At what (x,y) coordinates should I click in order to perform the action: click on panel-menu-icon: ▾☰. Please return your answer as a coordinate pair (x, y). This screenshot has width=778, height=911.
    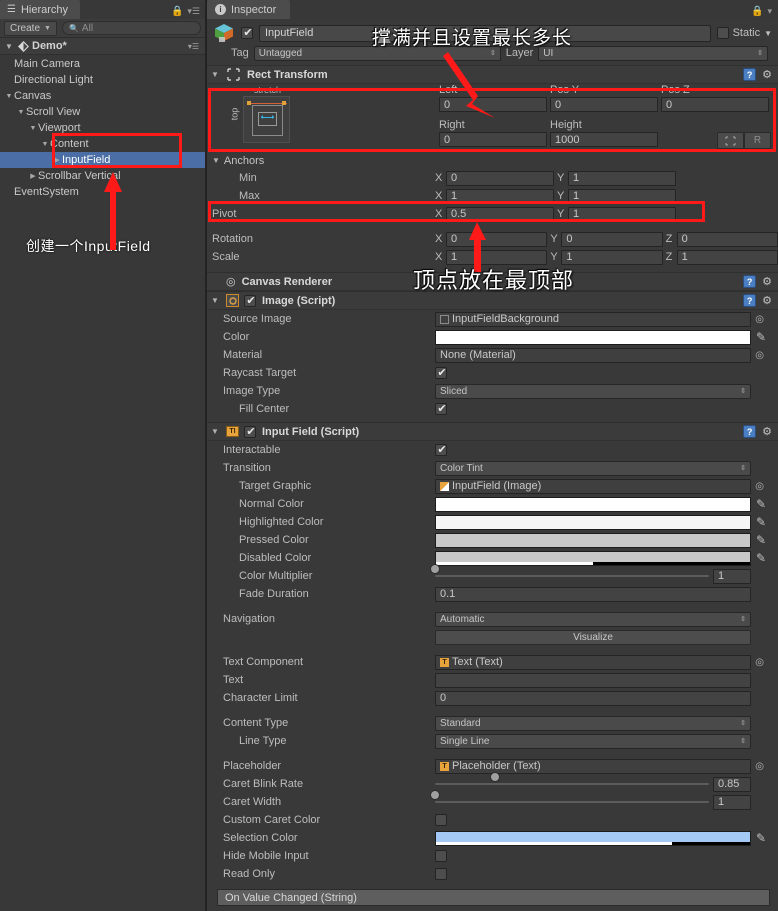
    Looking at the image, I should click on (193, 11).